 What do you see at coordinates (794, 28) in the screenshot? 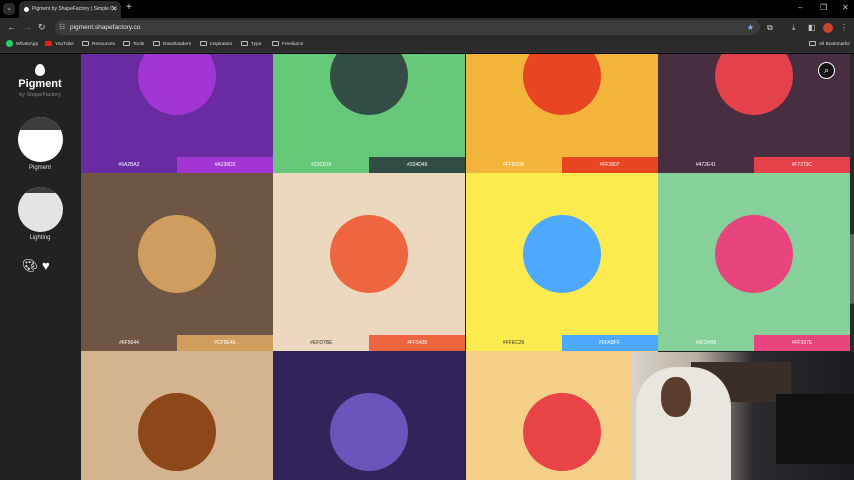
I see `download-icon: ⤓` at bounding box center [794, 28].